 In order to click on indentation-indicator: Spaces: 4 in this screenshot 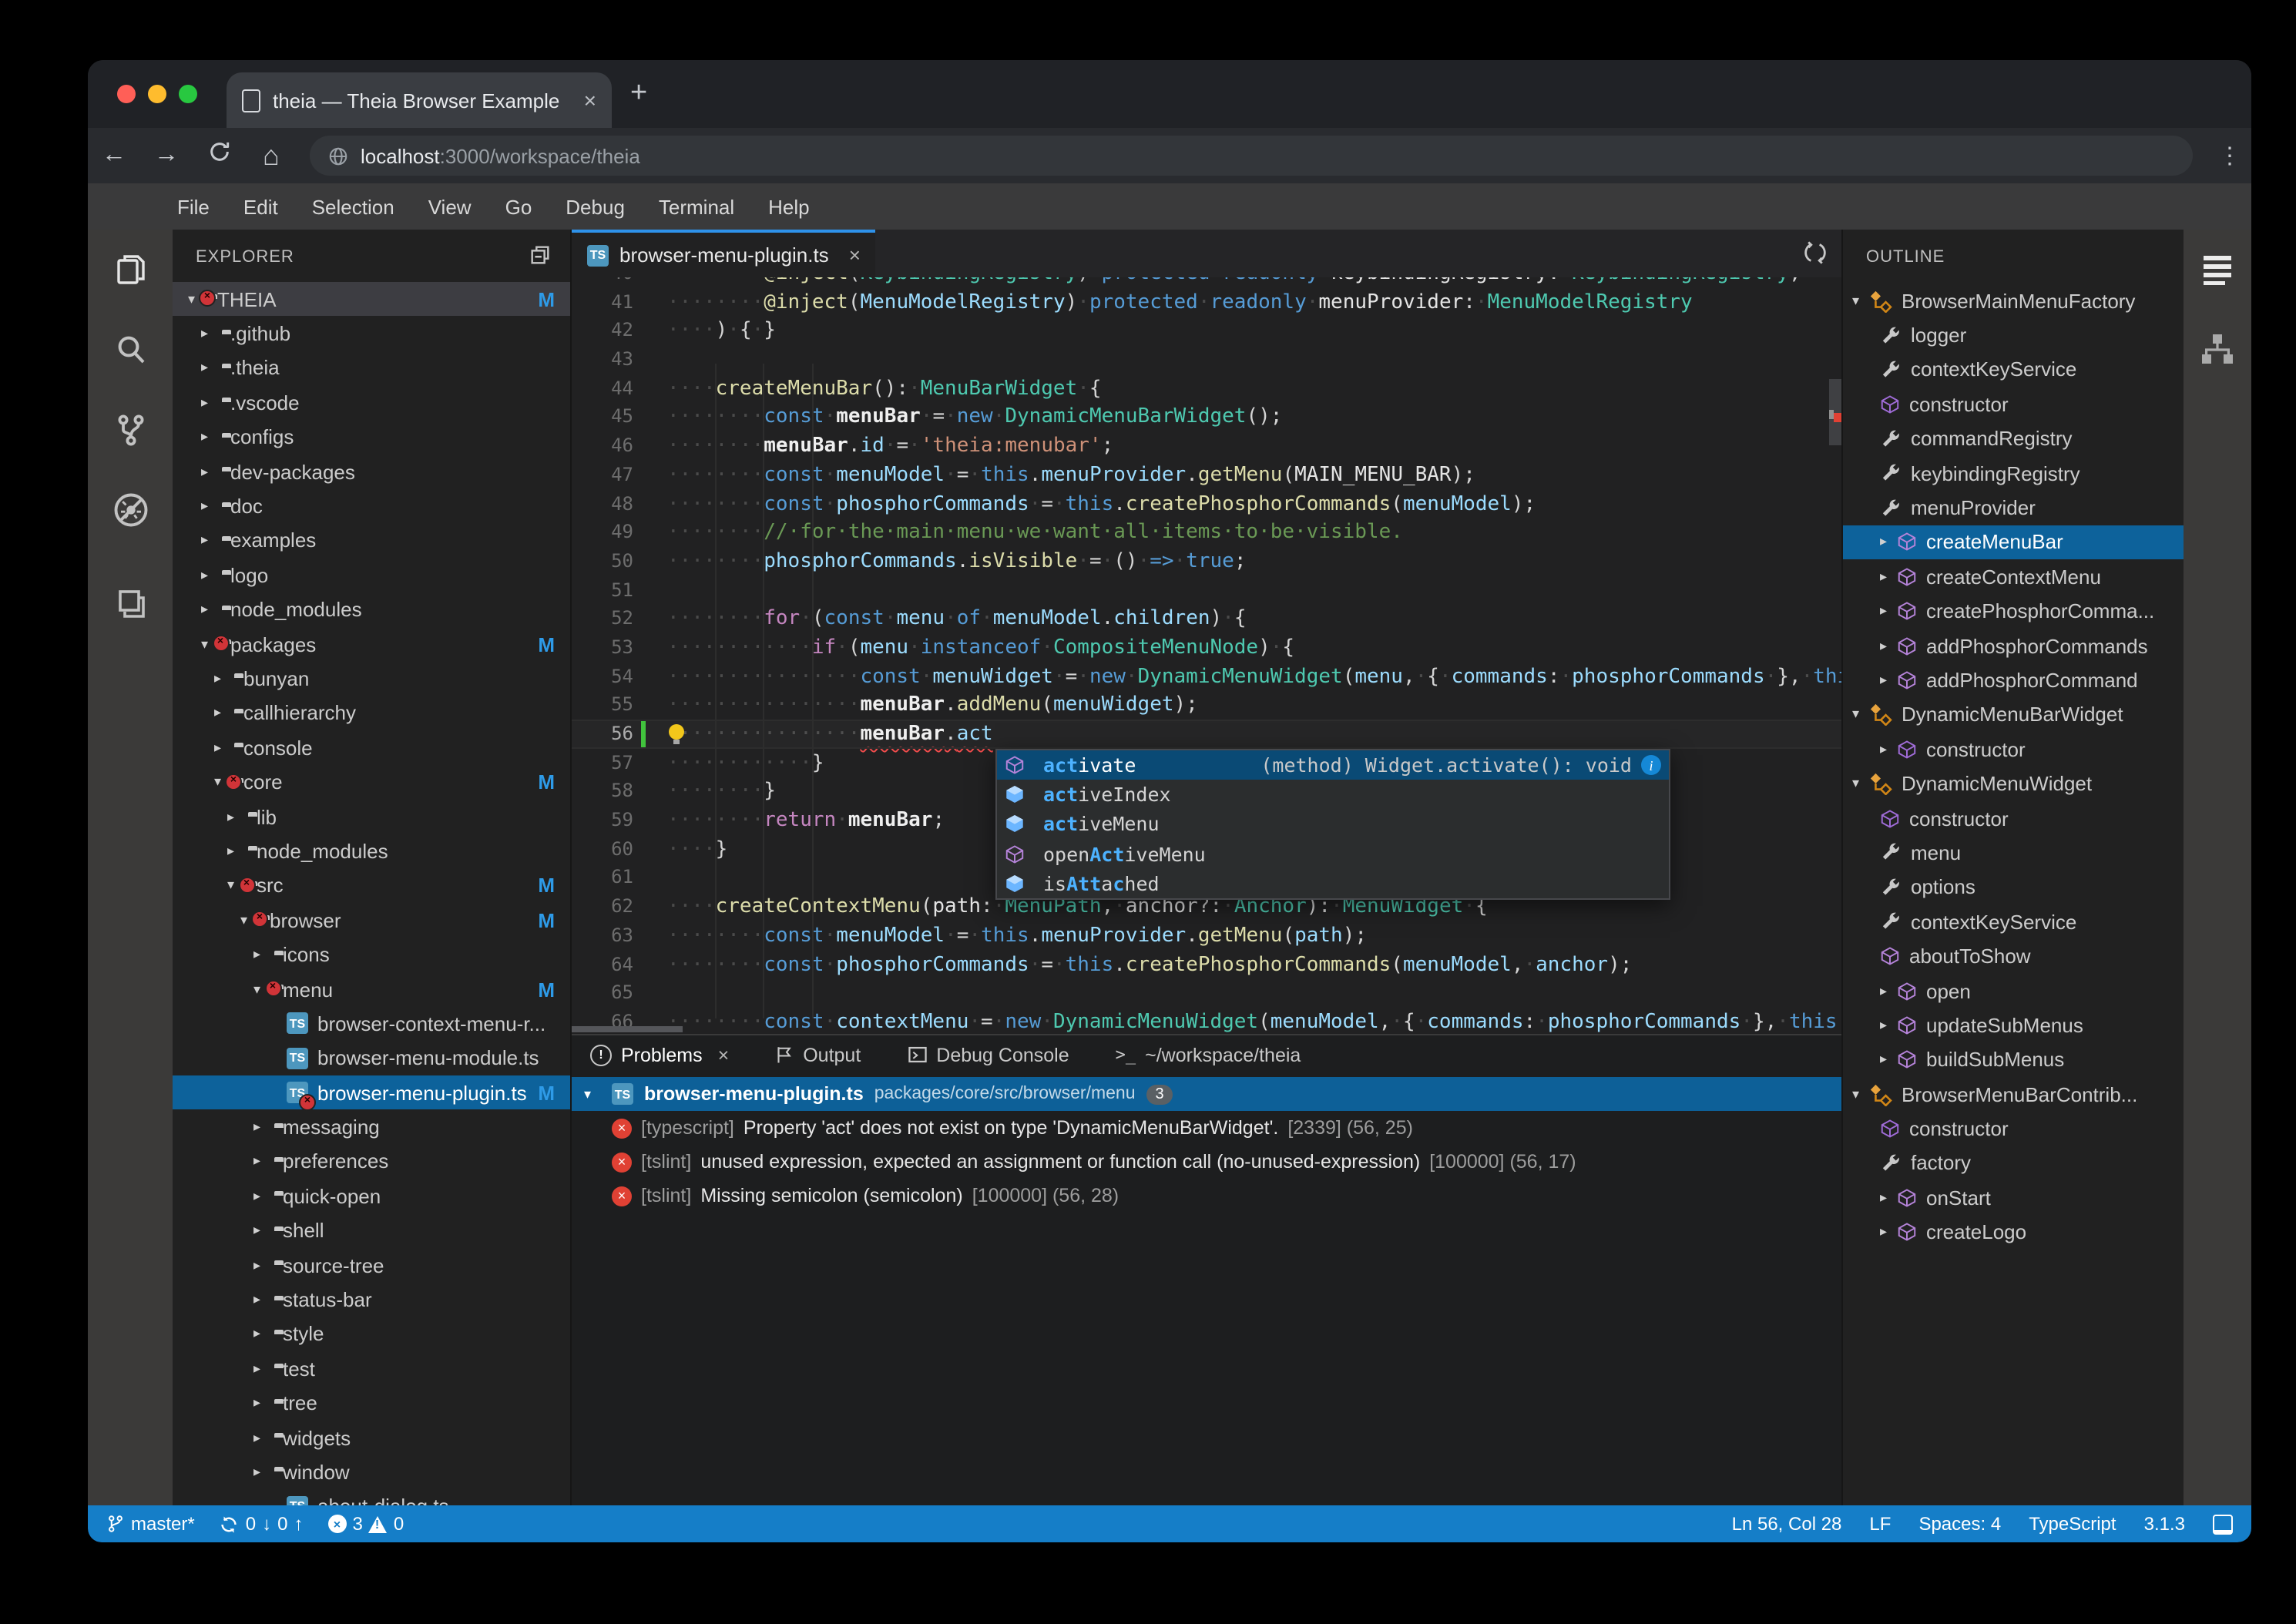, I will do `click(1960, 1524)`.